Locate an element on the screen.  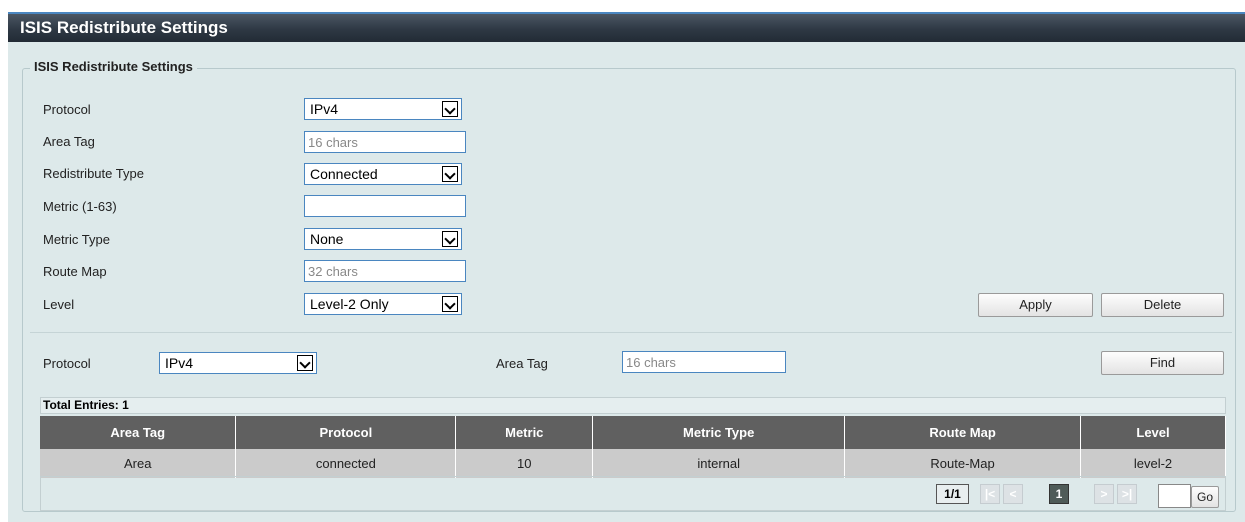
metric-type-value: None is located at coordinates (327, 239).